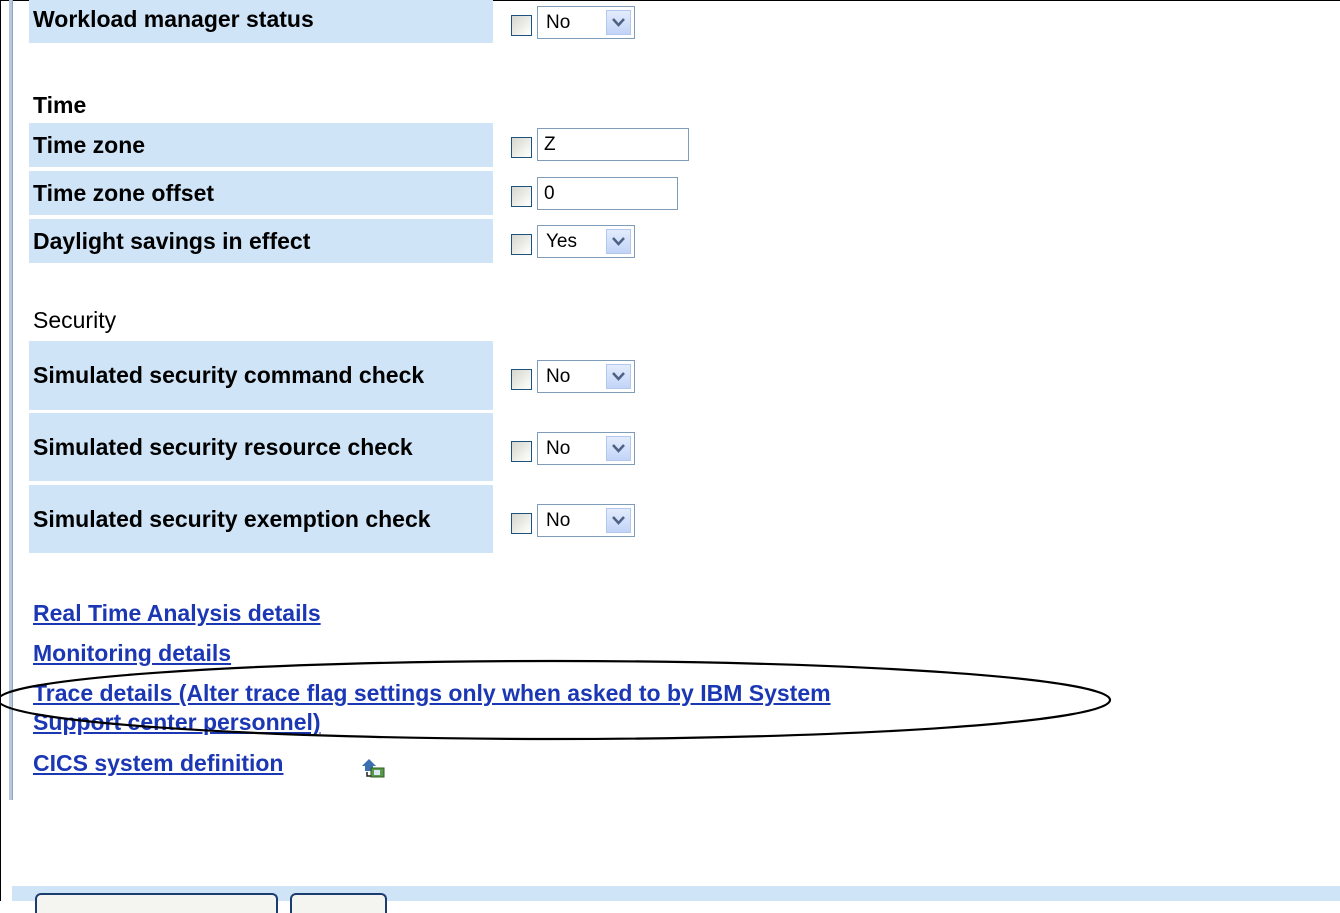  What do you see at coordinates (261, 145) in the screenshot?
I see `time-zone-label: Time zone` at bounding box center [261, 145].